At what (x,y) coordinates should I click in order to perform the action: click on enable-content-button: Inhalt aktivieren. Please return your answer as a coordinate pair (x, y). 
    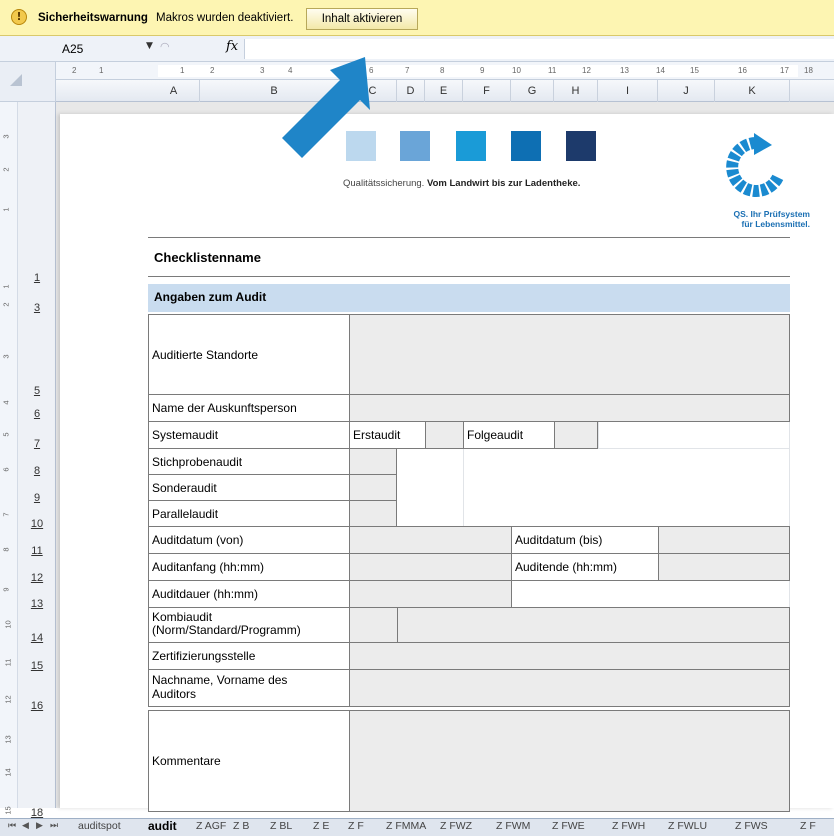
    Looking at the image, I should click on (362, 19).